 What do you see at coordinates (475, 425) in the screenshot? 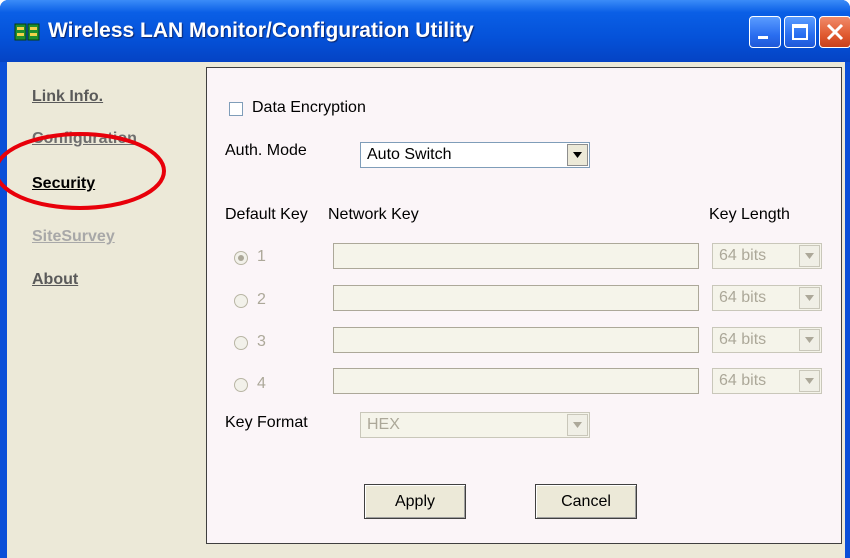
I see `key-format-select: HEX` at bounding box center [475, 425].